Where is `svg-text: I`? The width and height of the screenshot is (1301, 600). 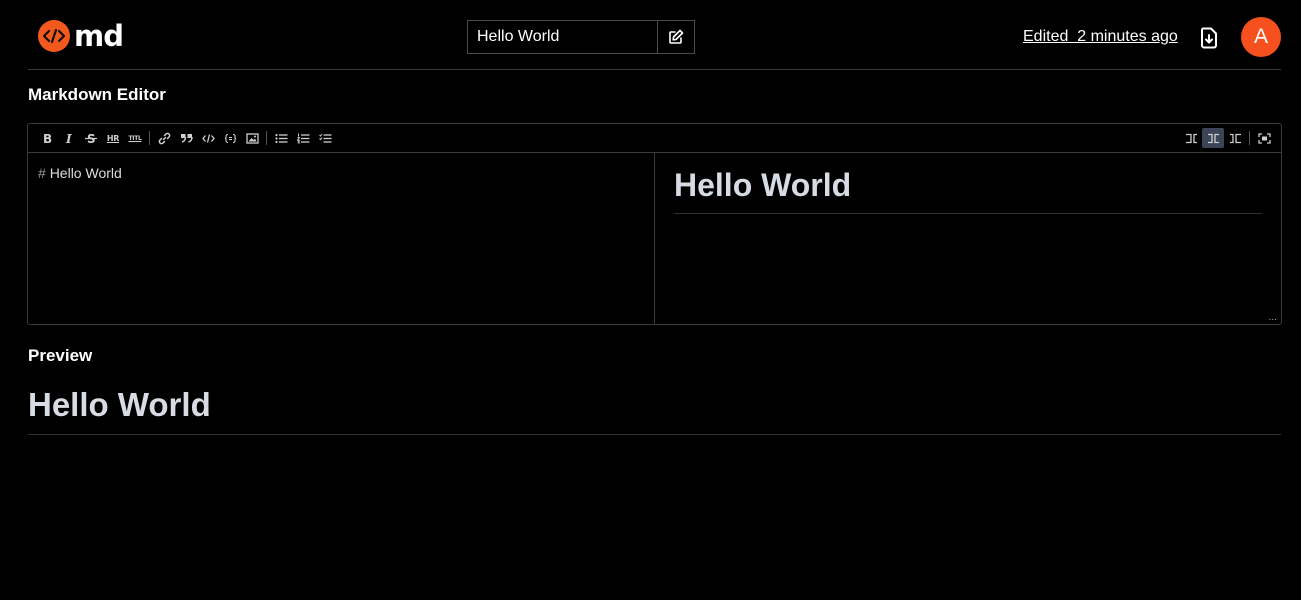 svg-text: I is located at coordinates (68, 138).